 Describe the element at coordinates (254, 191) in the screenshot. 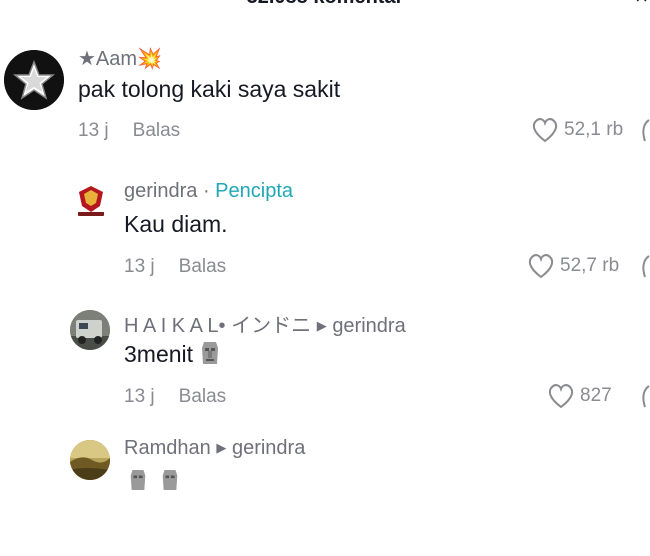

I see `creator-badge: Pencipta` at that location.